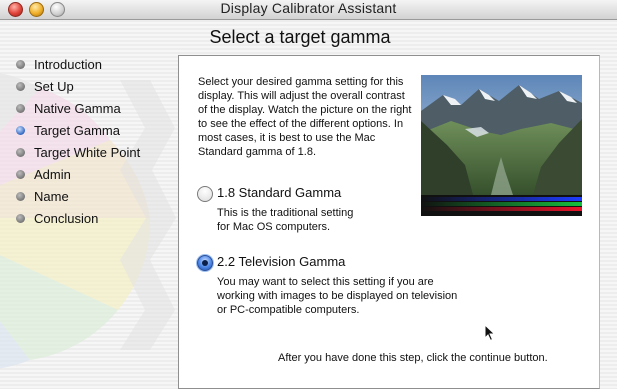 This screenshot has width=617, height=389. I want to click on current-step-bullet-icon, so click(20, 130).